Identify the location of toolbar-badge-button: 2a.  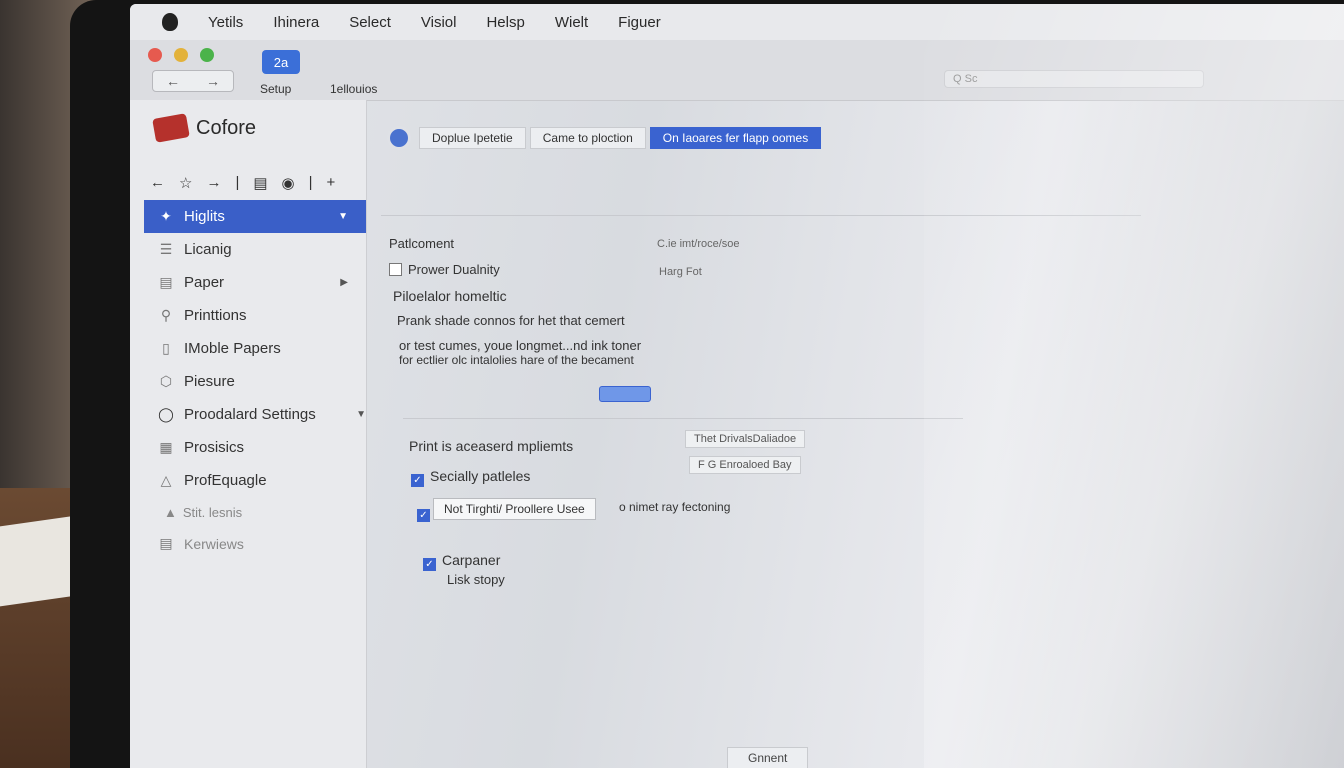
(281, 62).